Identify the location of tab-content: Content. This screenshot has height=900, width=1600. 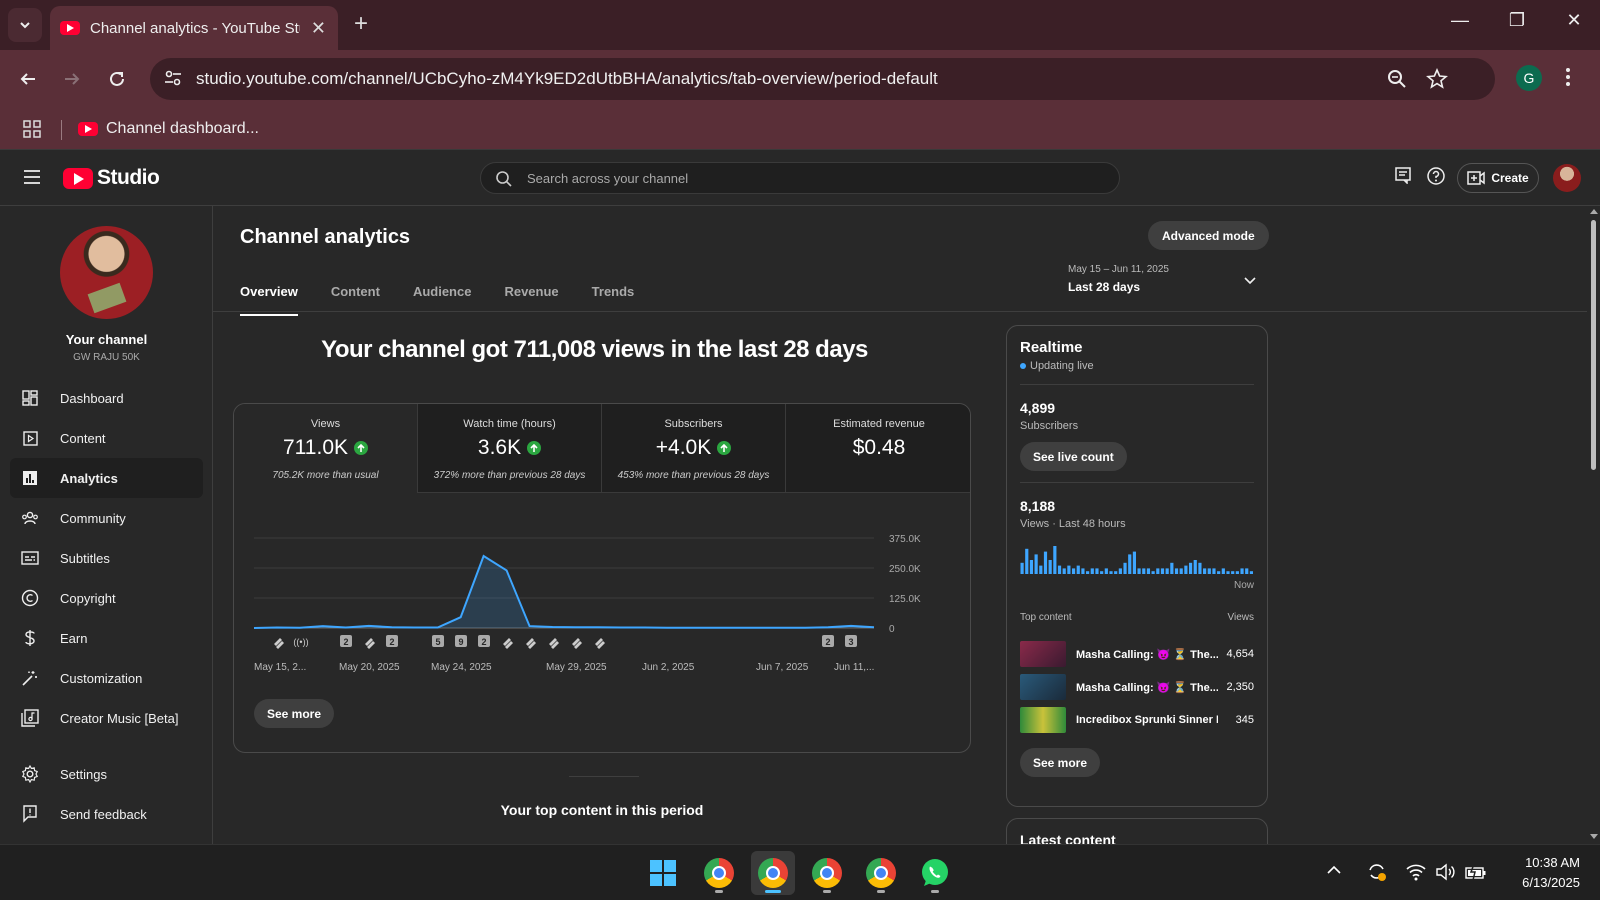
(355, 296).